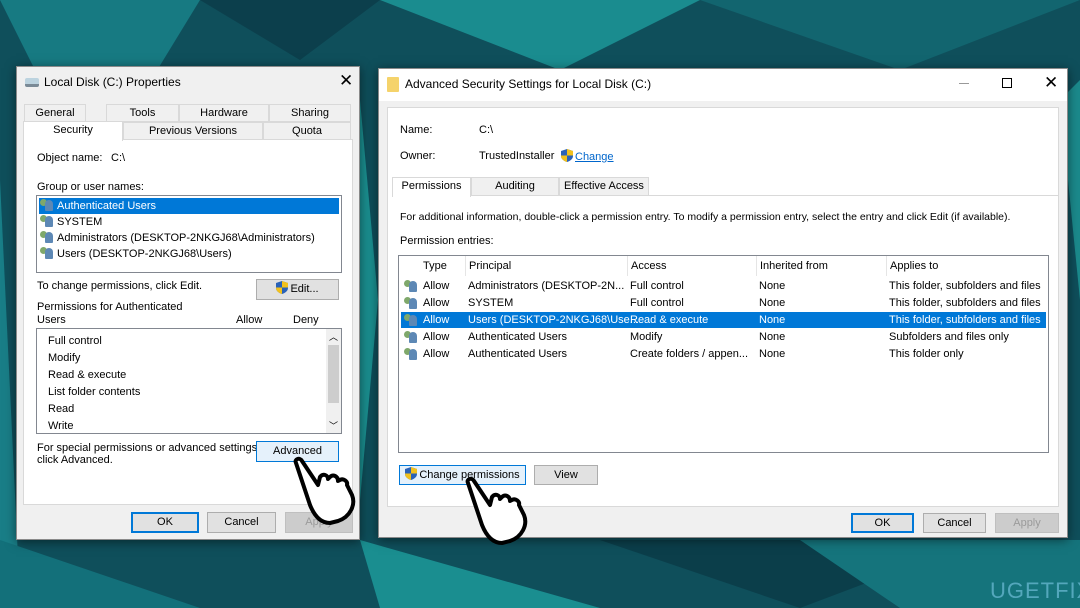 The height and width of the screenshot is (608, 1080). I want to click on column-header-principal: Principal, so click(488, 266).